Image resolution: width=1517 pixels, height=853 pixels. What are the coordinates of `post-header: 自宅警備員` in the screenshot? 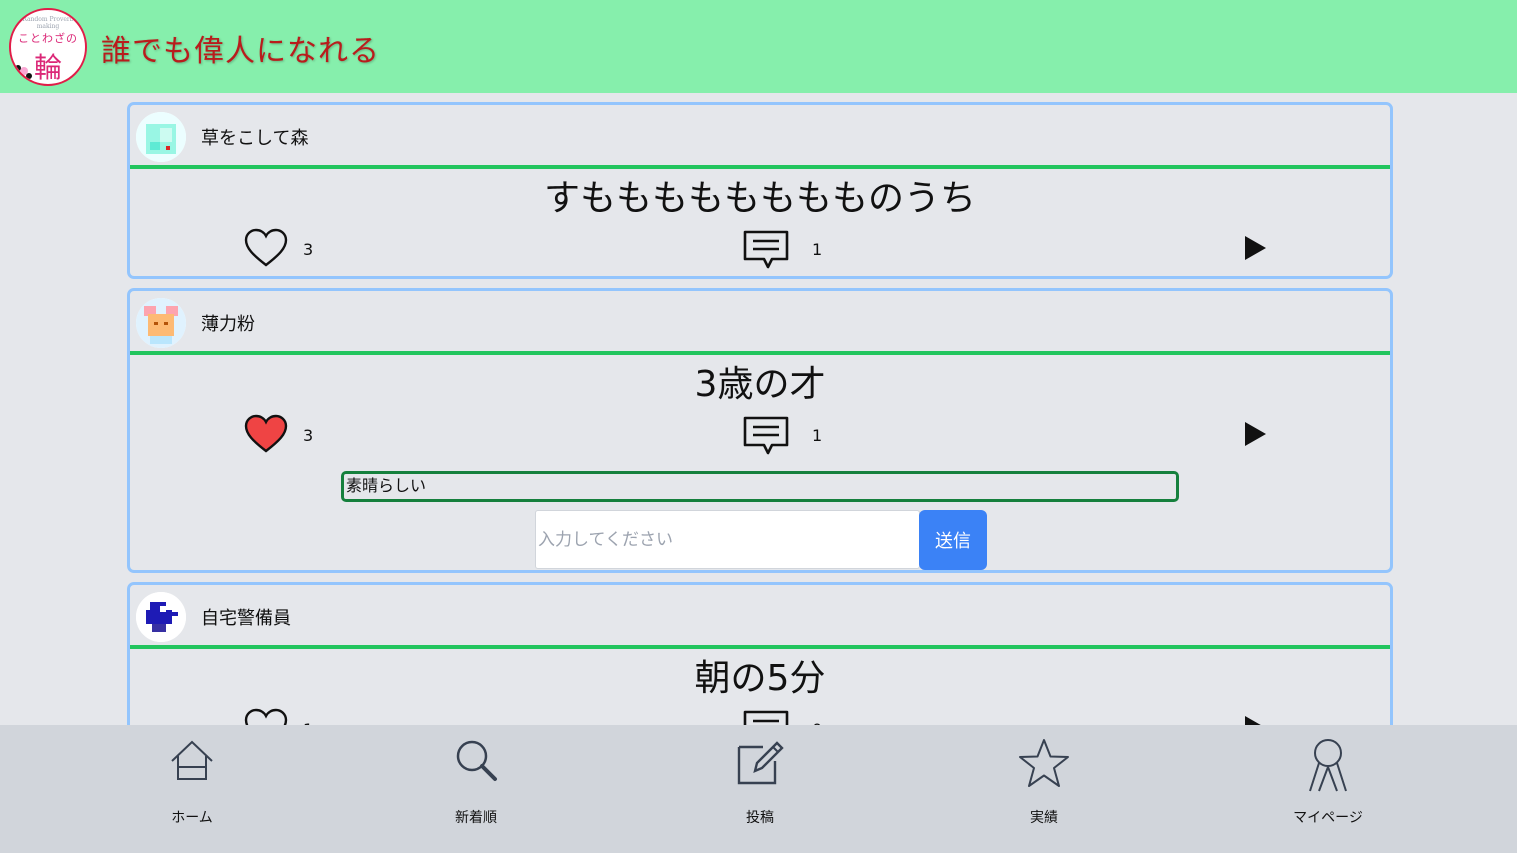 It's located at (760, 617).